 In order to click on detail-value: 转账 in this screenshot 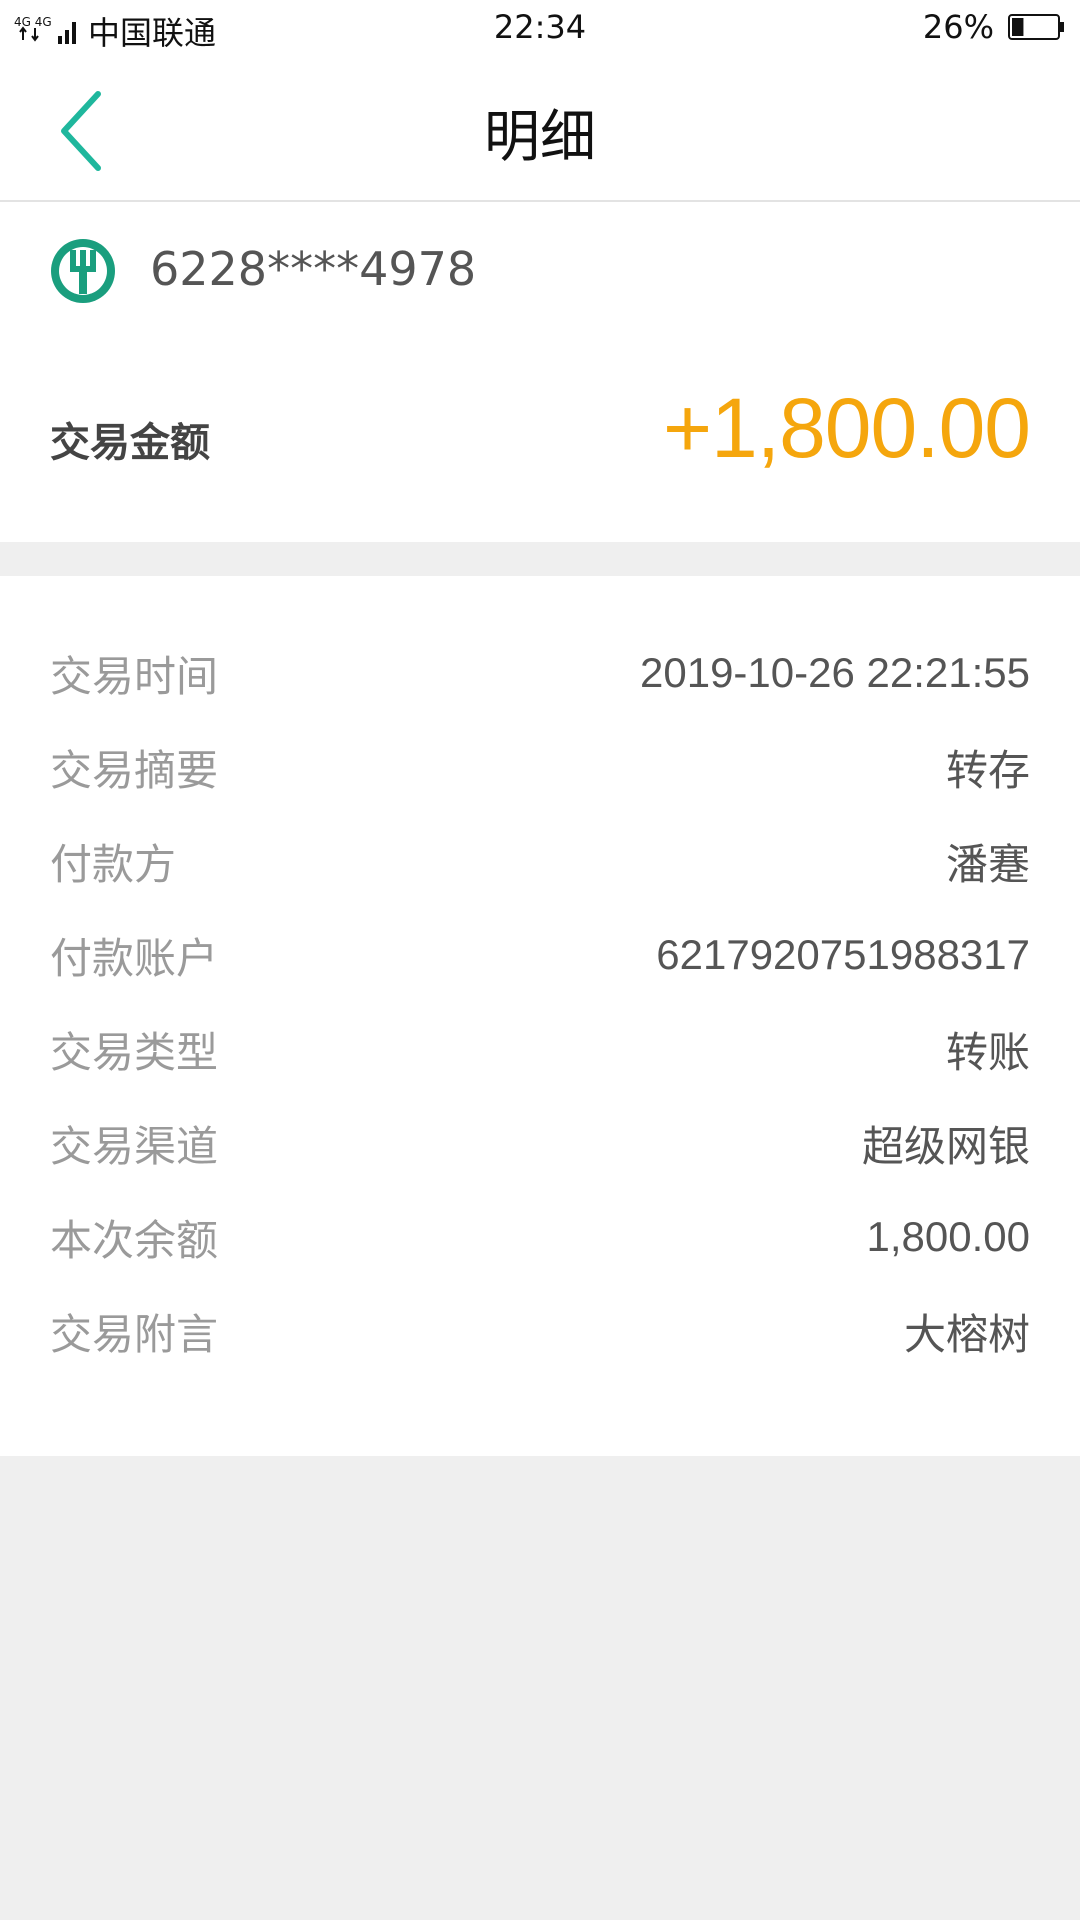, I will do `click(987, 1052)`.